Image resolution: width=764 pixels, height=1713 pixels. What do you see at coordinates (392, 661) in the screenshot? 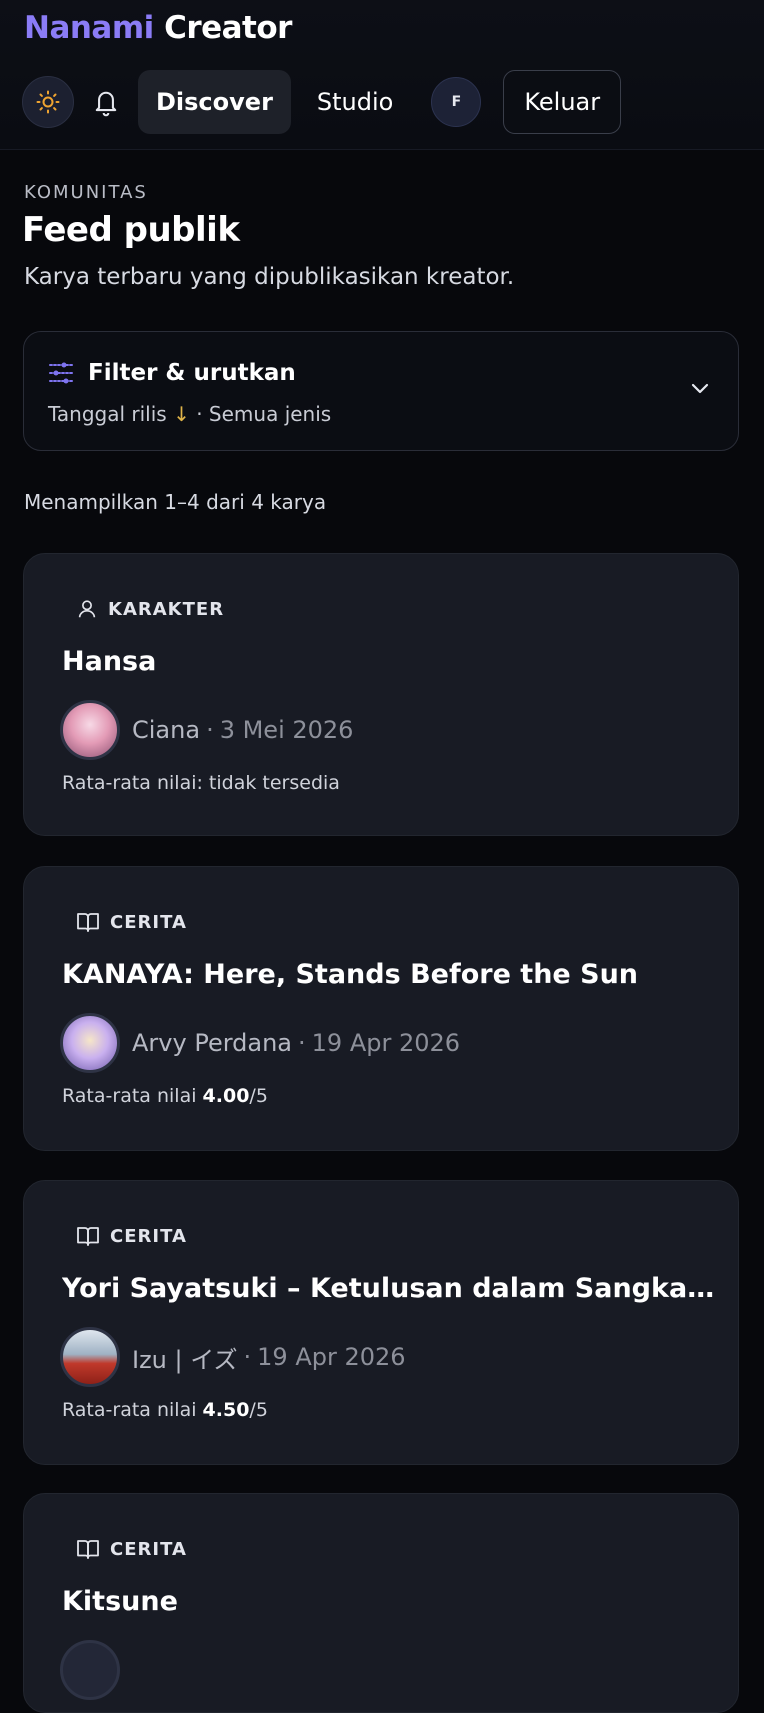
I see `work-title: Hansa` at bounding box center [392, 661].